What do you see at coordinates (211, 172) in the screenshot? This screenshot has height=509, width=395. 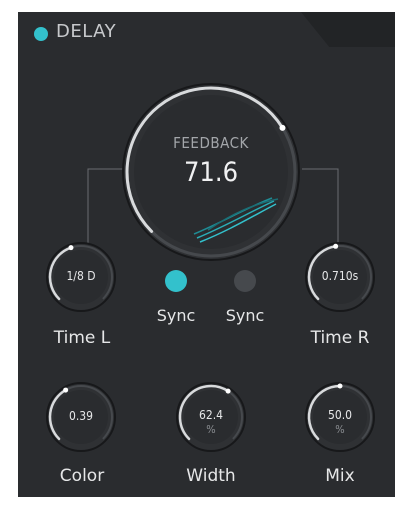 I see `feedback-value: 71.6` at bounding box center [211, 172].